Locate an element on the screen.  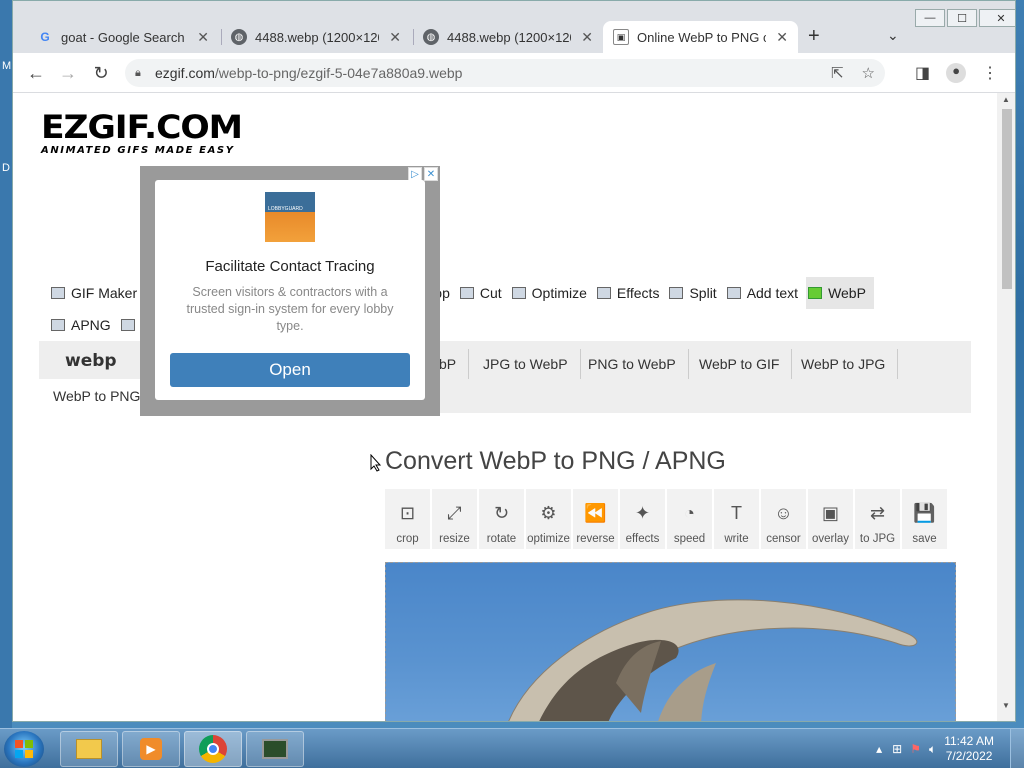
subtab-webp-to-gif: WebP to GIF is located at coordinates (740, 364).